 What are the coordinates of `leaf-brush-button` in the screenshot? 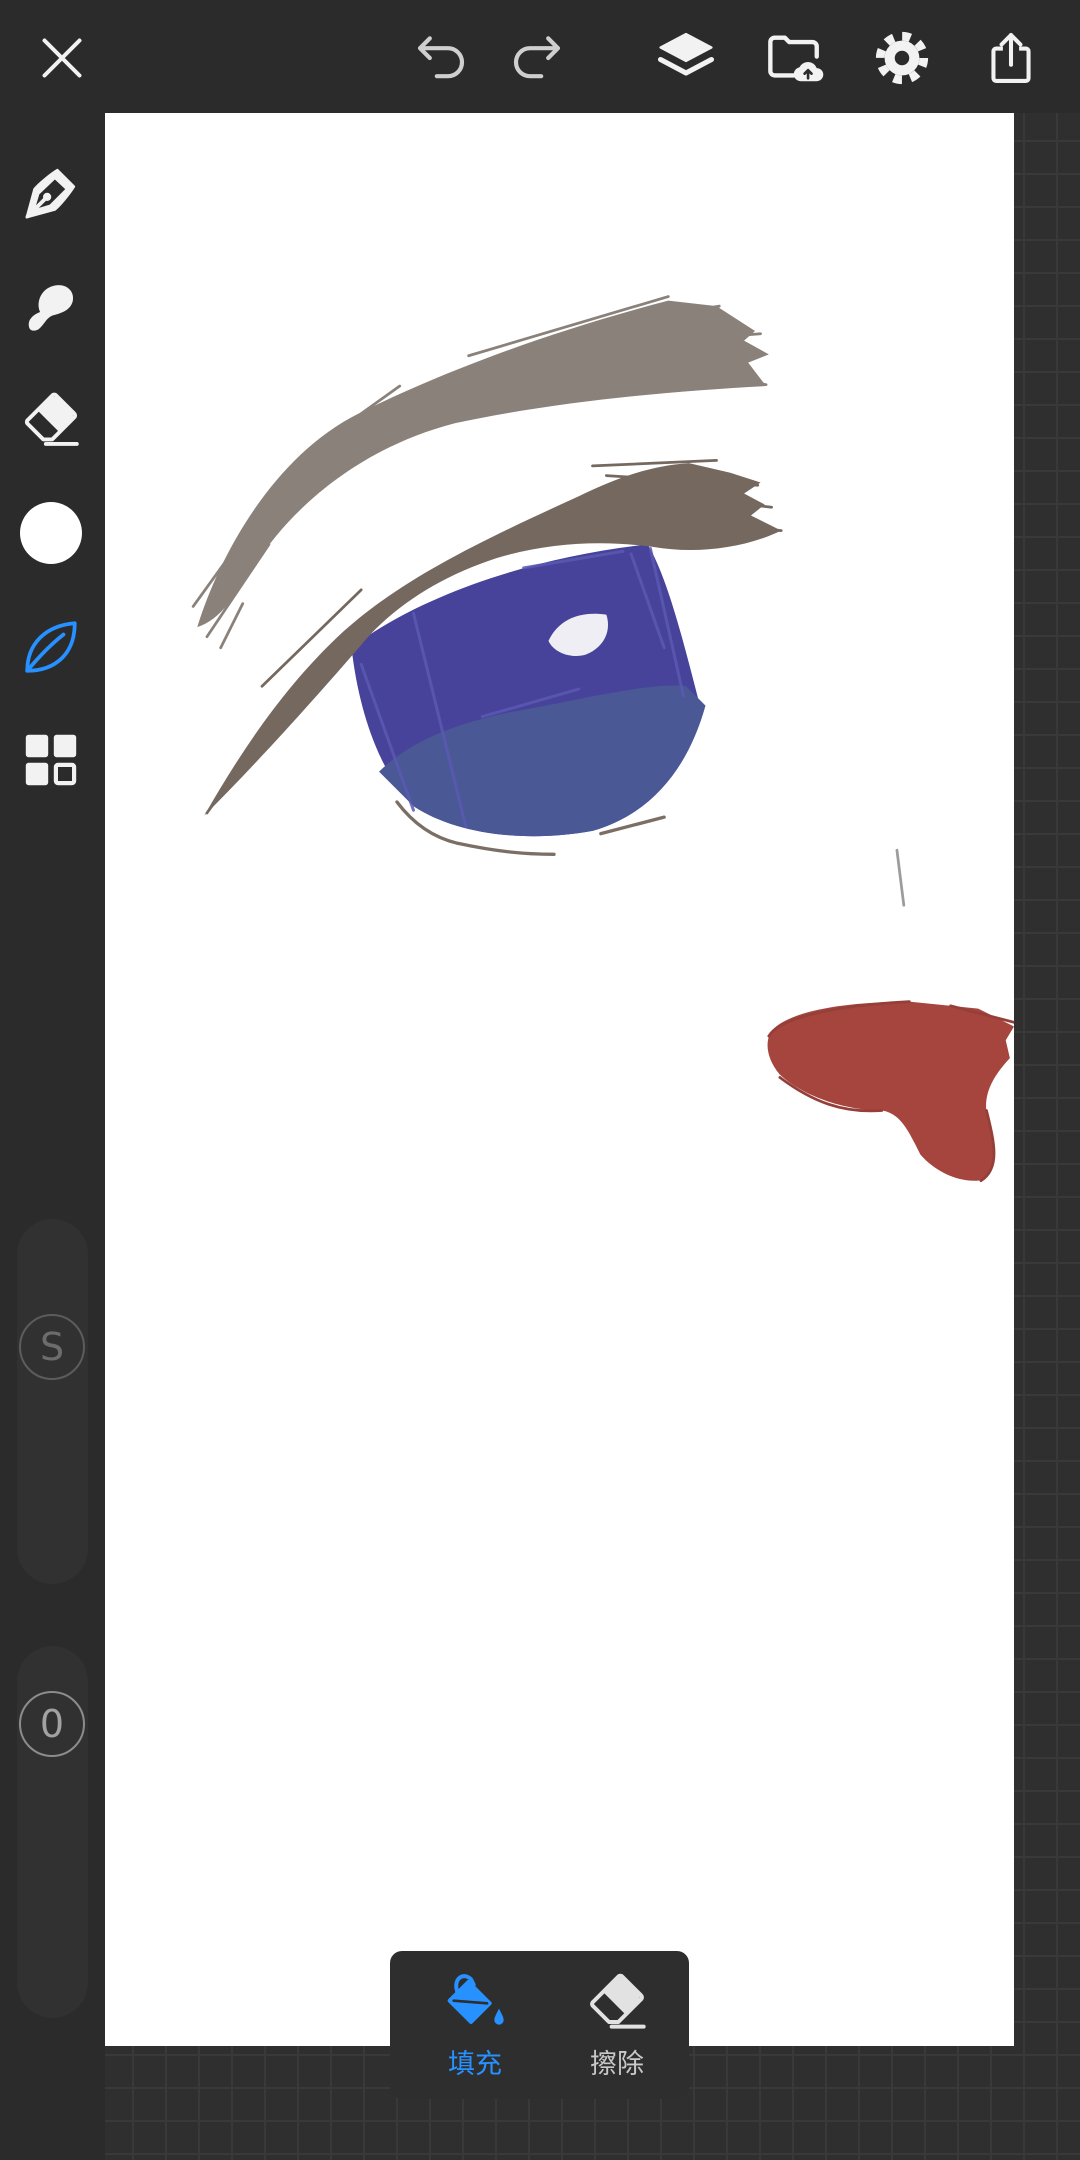 It's located at (51, 647).